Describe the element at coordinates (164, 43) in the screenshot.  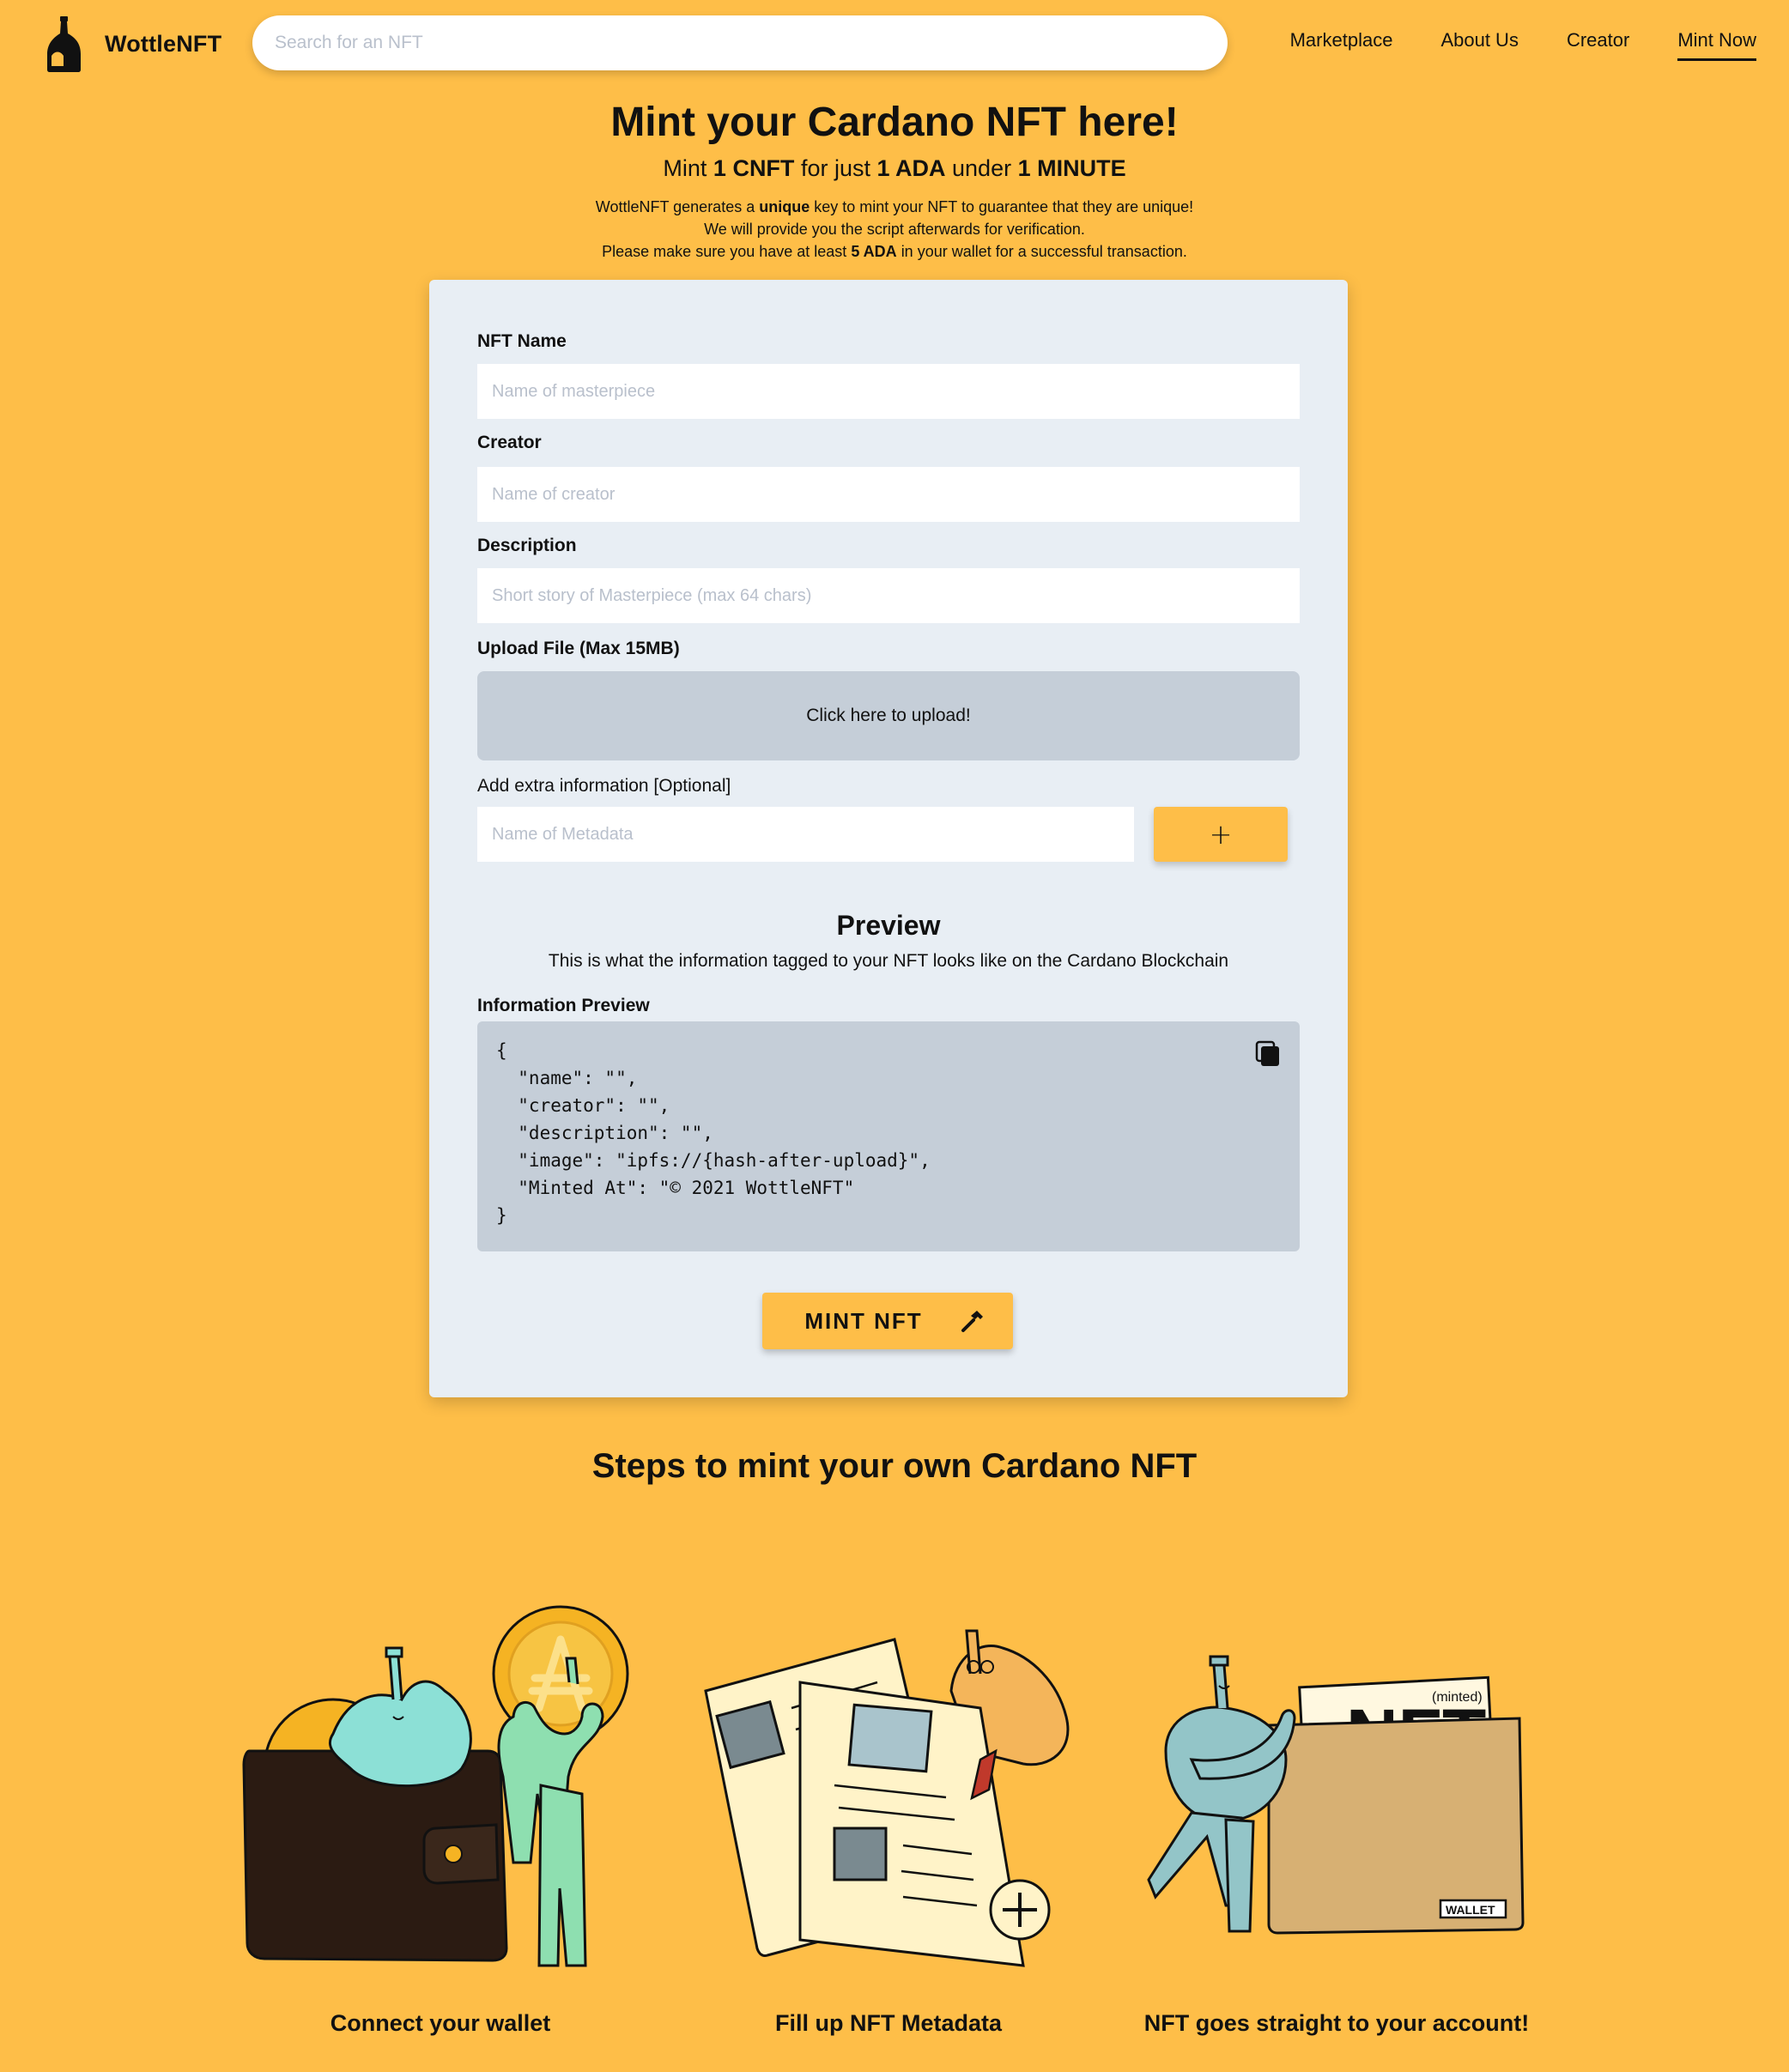
I see `brand-name: WottleNFT` at that location.